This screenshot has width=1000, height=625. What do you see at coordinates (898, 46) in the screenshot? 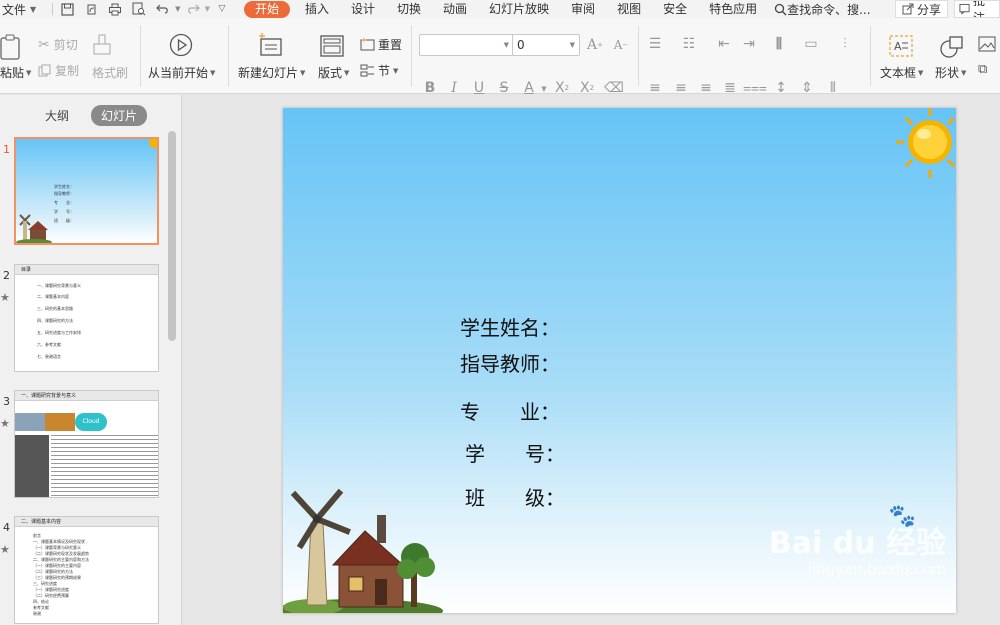
I see `svg-text: A` at bounding box center [898, 46].